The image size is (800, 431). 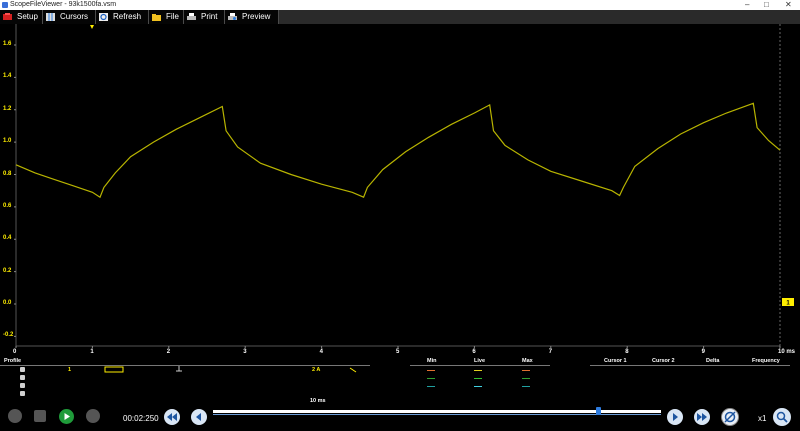 What do you see at coordinates (7, 173) in the screenshot?
I see `y-tick-label: 0.8` at bounding box center [7, 173].